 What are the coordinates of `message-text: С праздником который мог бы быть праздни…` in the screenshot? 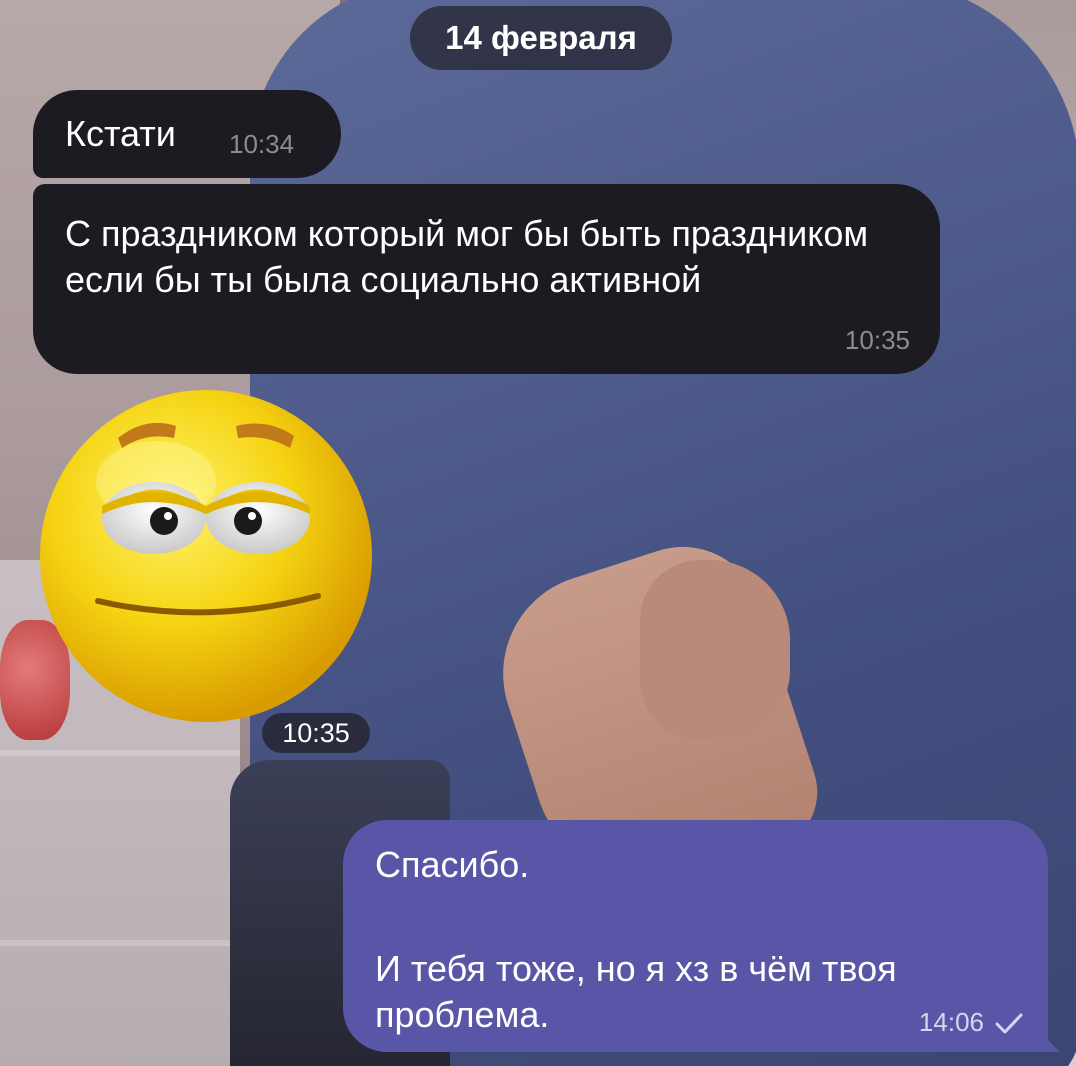 It's located at (467, 256).